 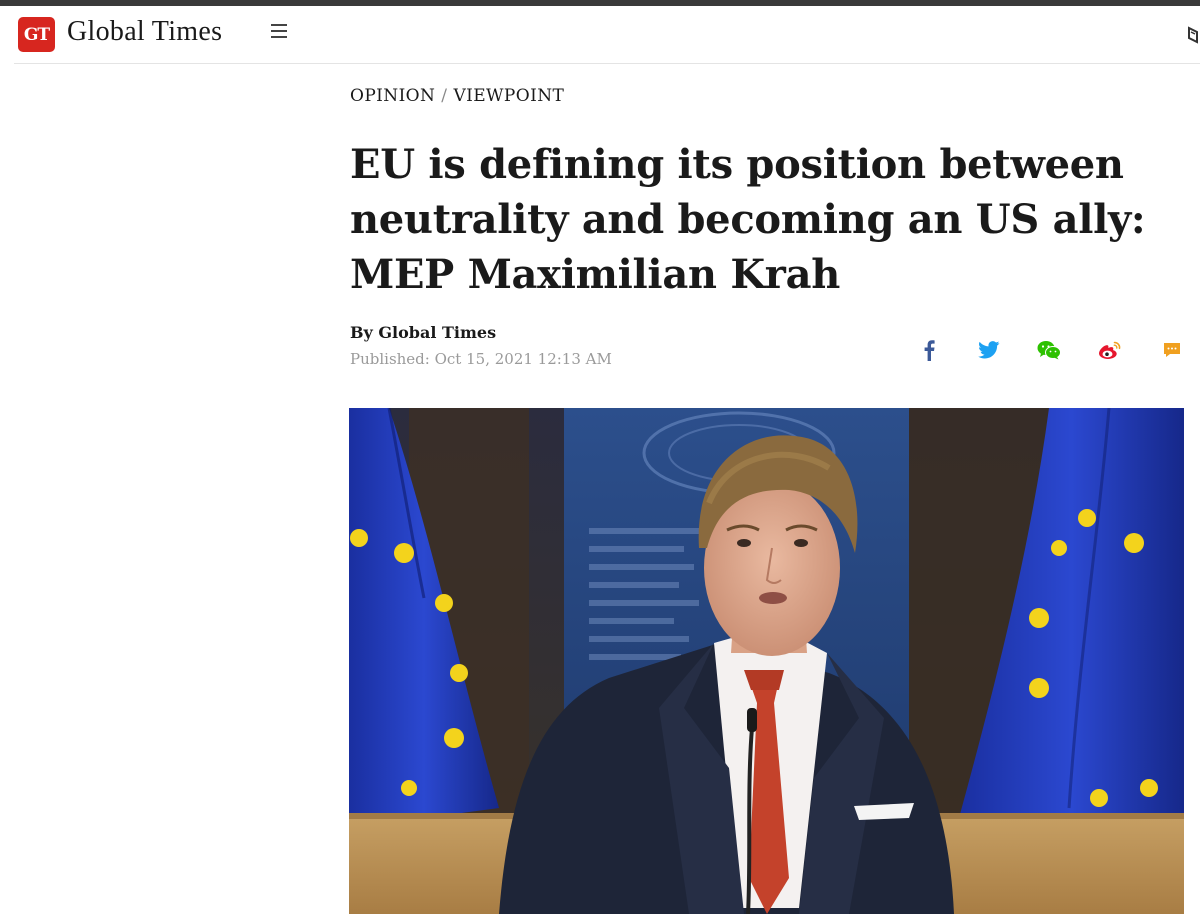 I want to click on comment-icon, so click(x=1172, y=350).